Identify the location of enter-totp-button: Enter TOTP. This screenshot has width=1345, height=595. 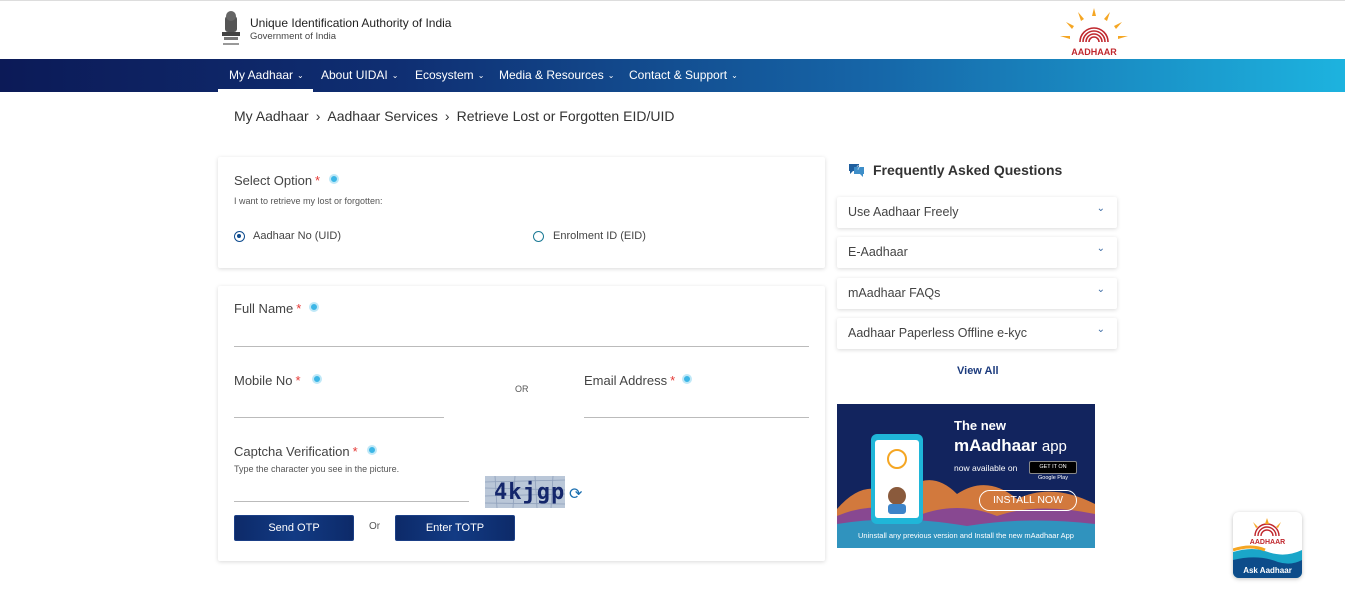
(455, 528).